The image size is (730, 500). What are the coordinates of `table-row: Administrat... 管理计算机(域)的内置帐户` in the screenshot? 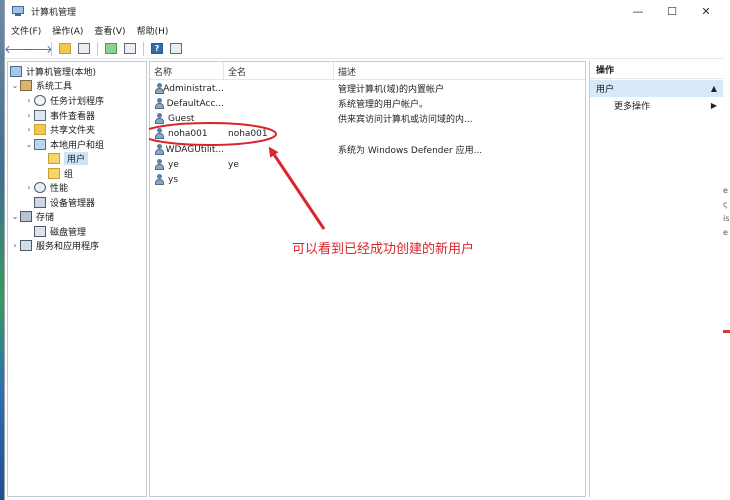 It's located at (367, 88).